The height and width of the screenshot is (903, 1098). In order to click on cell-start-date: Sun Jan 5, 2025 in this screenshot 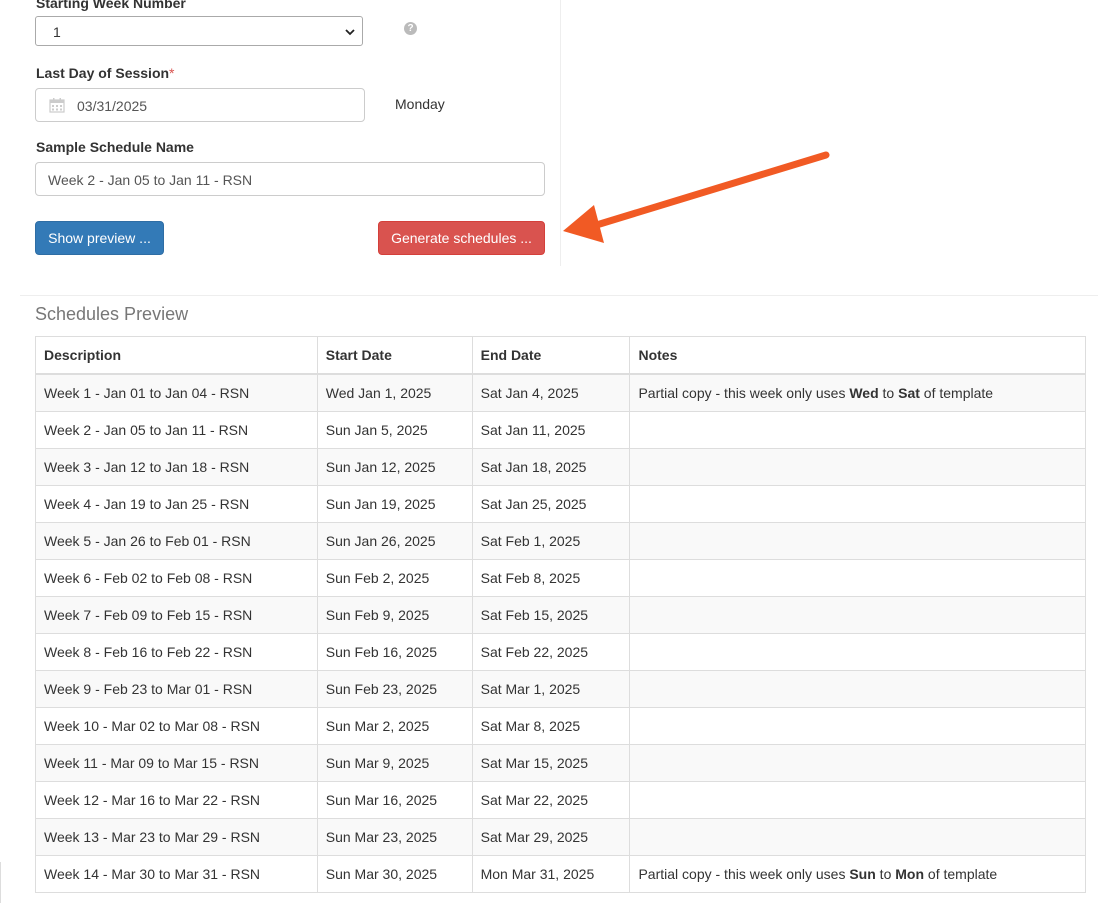, I will do `click(394, 430)`.